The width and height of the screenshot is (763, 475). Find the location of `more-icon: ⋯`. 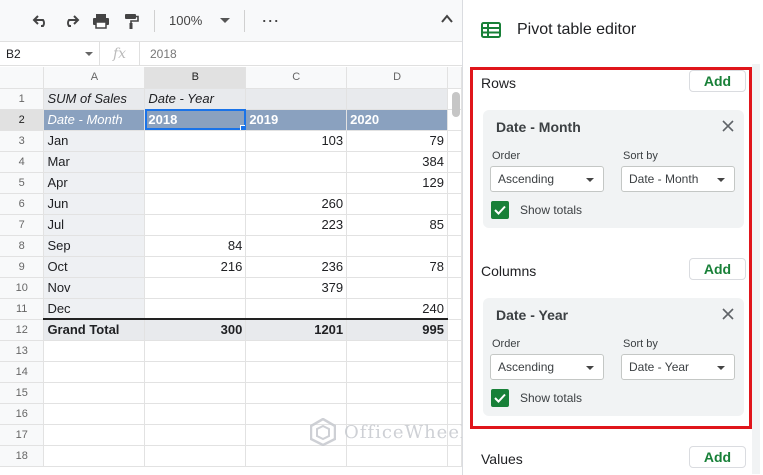

more-icon: ⋯ is located at coordinates (270, 21).